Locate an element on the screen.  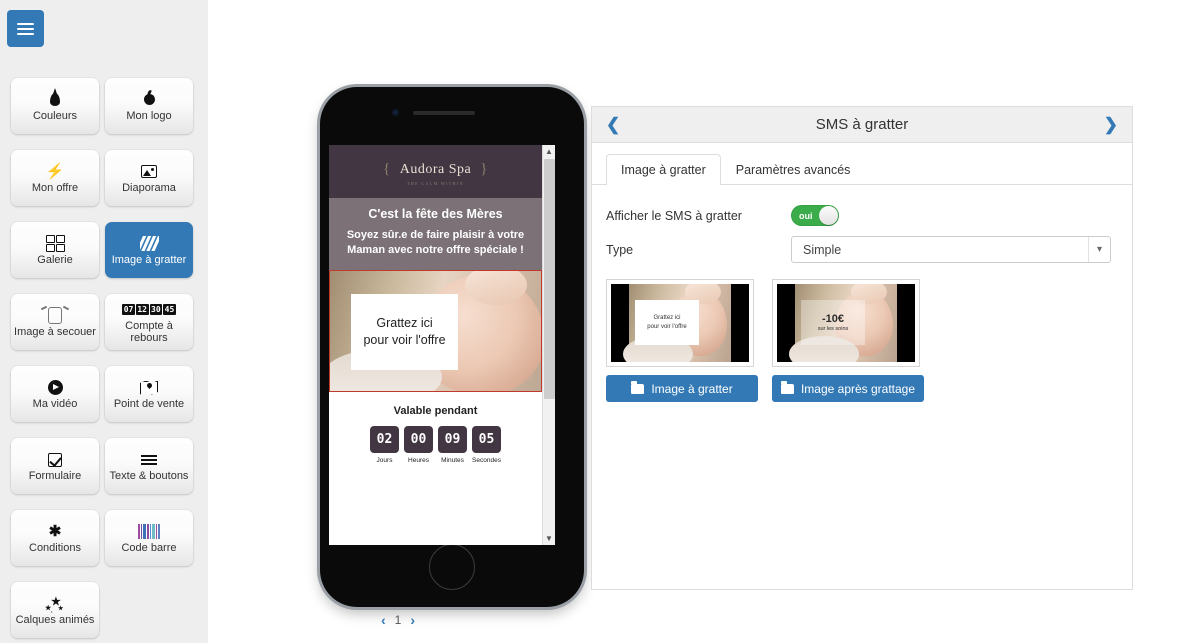
pager-prev-icon: ‹ is located at coordinates (383, 620).